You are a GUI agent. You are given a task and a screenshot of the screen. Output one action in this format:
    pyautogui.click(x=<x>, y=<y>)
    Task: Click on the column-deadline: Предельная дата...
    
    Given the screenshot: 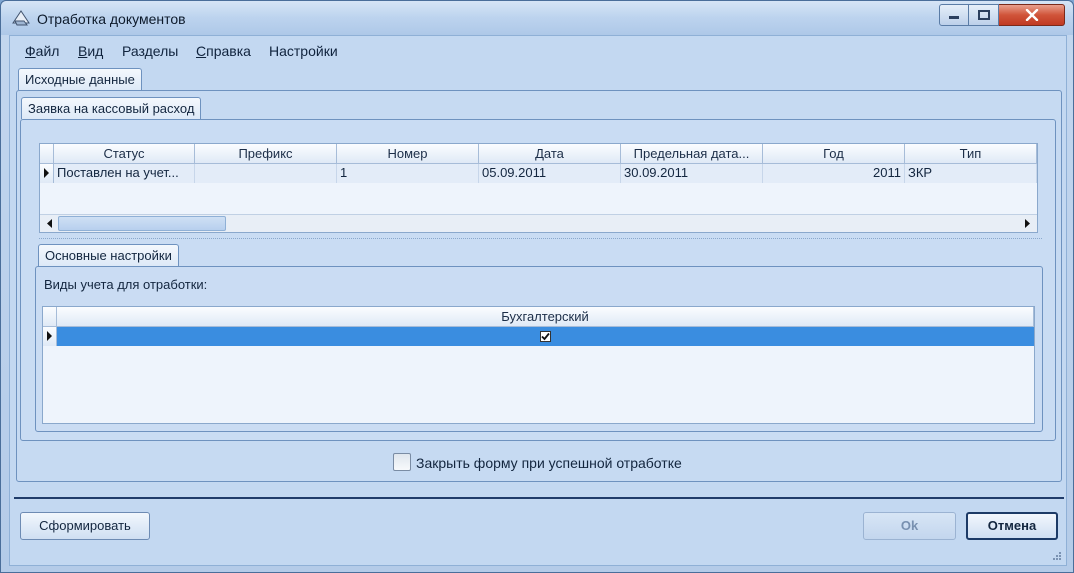 What is the action you would take?
    pyautogui.click(x=692, y=154)
    